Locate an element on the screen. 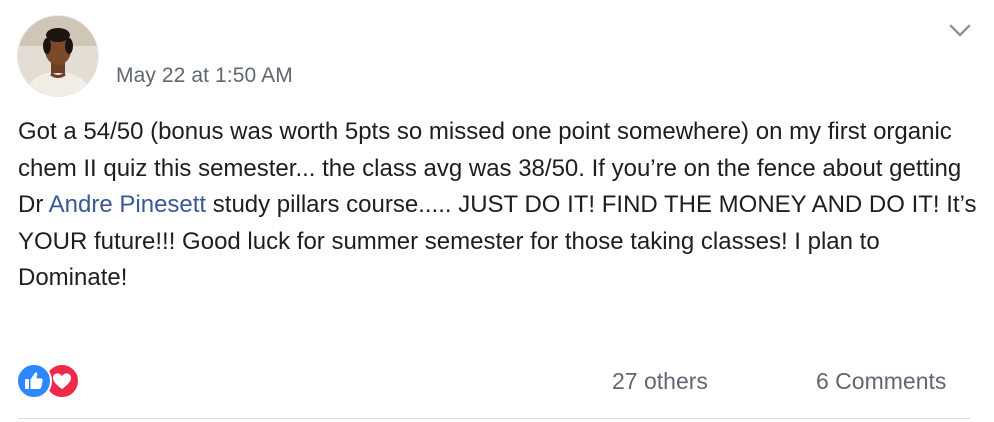 Image resolution: width=994 pixels, height=422 pixels. author-avatar is located at coordinates (58, 56).